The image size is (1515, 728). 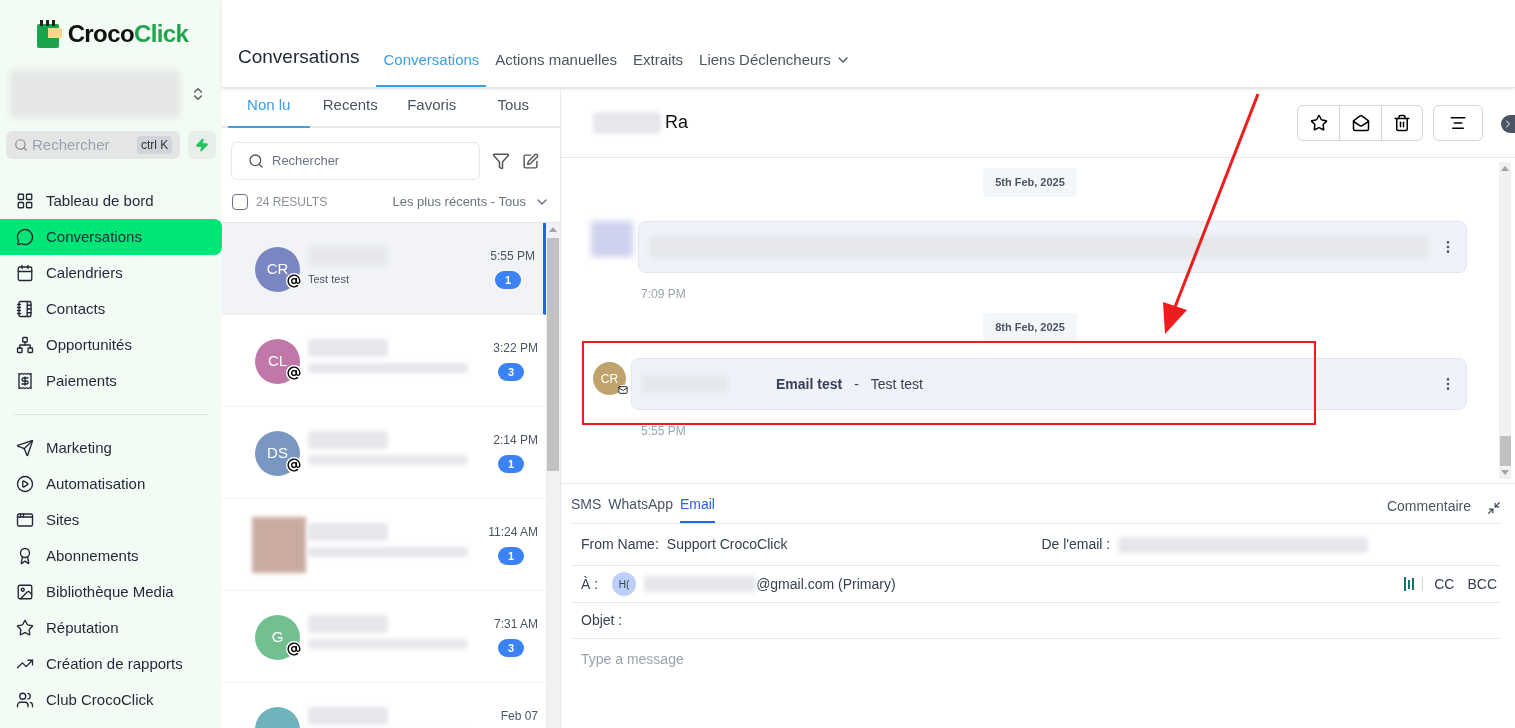 What do you see at coordinates (384, 453) in the screenshot?
I see `conversation-item: DS 2:14 PM 1` at bounding box center [384, 453].